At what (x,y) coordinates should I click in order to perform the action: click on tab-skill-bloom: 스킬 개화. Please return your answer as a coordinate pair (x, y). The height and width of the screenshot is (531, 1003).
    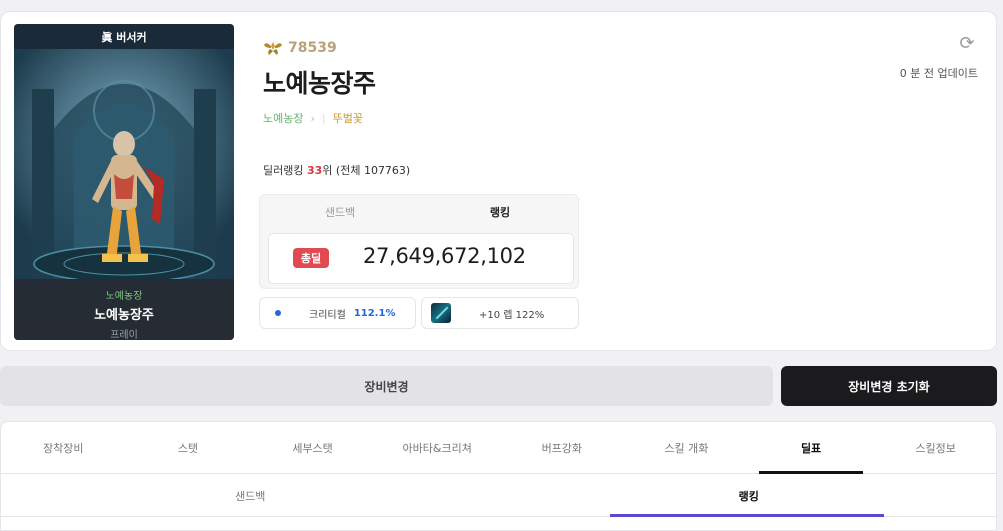
    Looking at the image, I should click on (686, 447).